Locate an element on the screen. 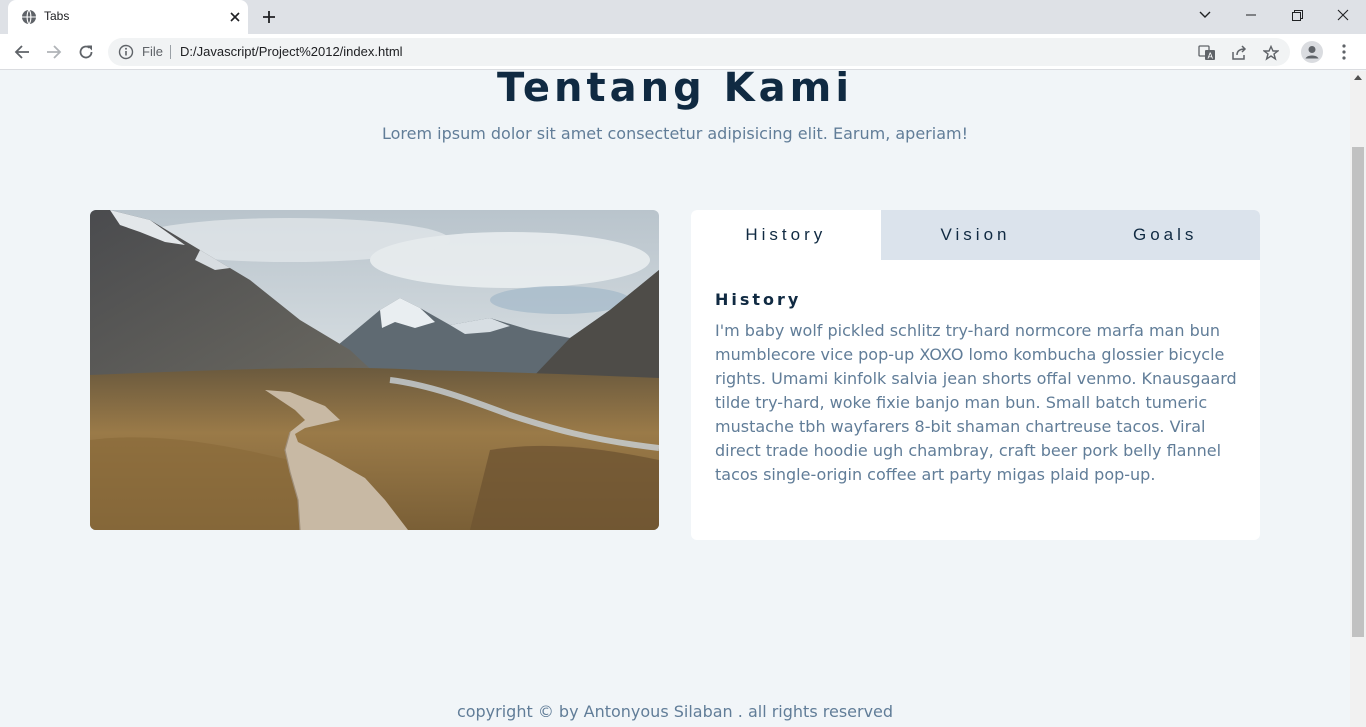 The image size is (1366, 727). translate-icon: A is located at coordinates (1207, 53).